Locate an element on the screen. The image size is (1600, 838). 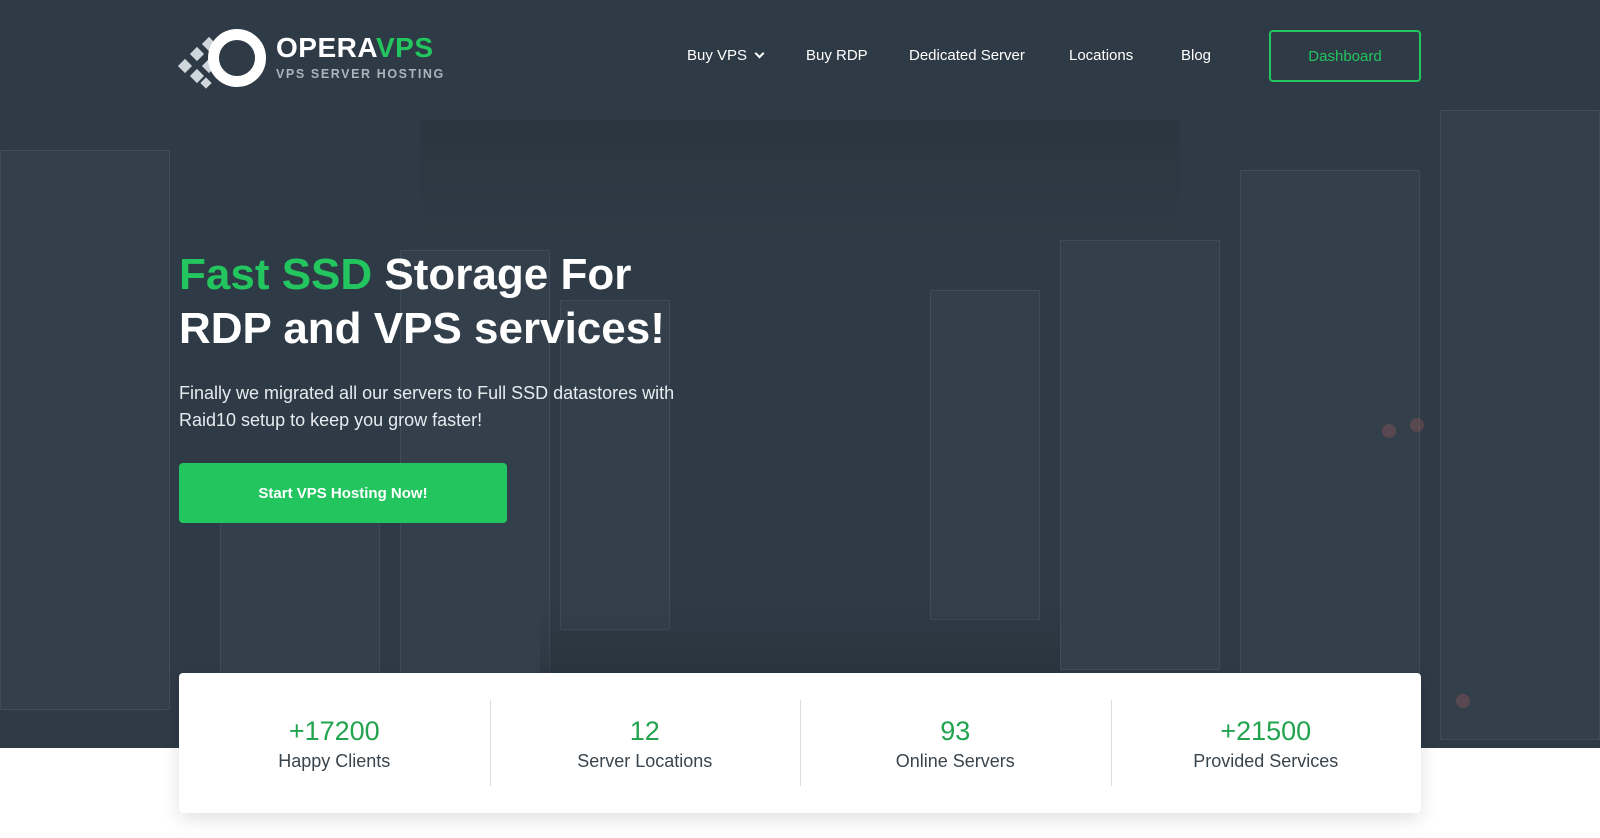
nav-item-locations: Locations is located at coordinates (1101, 56).